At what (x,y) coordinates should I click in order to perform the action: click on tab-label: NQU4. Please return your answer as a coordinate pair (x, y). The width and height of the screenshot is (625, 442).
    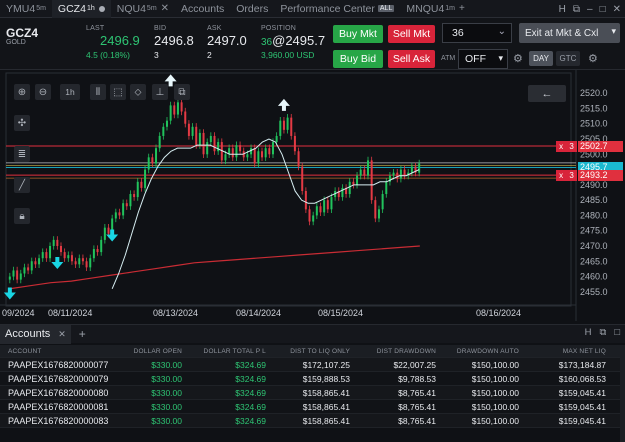
    Looking at the image, I should click on (131, 8).